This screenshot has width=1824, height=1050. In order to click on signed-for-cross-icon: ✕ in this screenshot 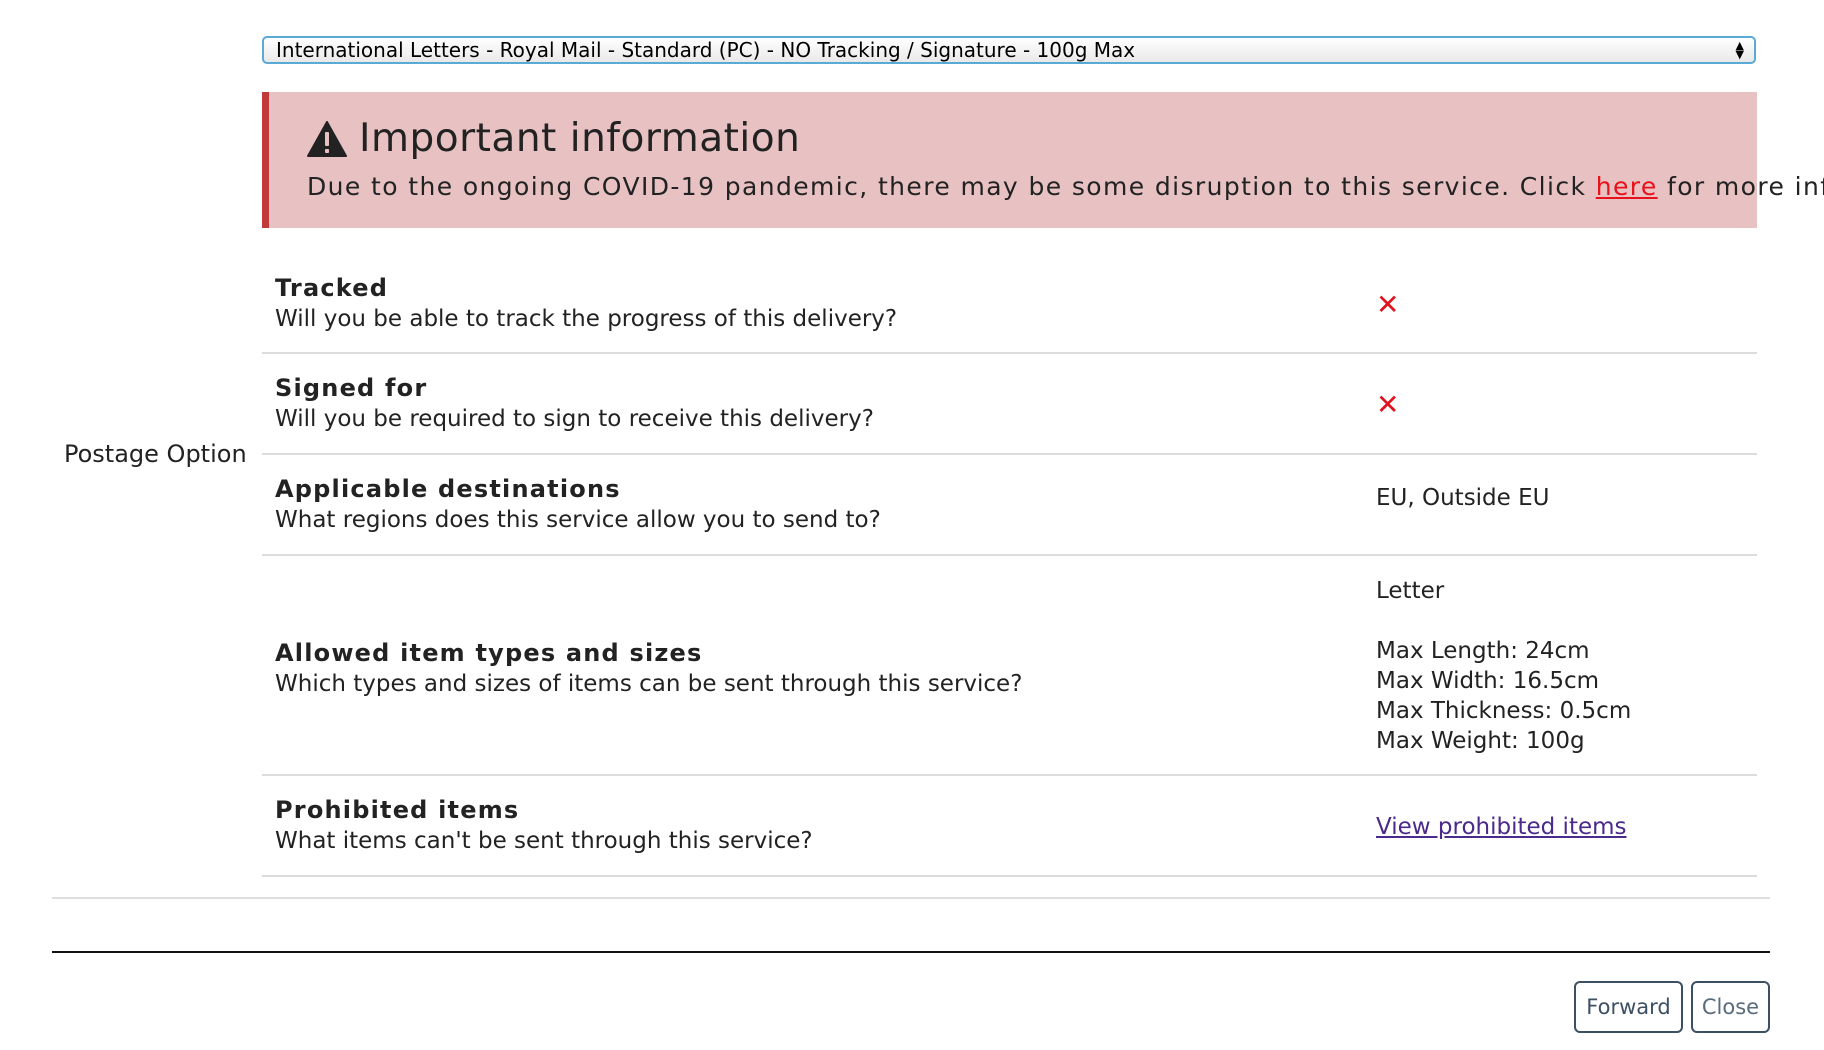, I will do `click(1388, 404)`.